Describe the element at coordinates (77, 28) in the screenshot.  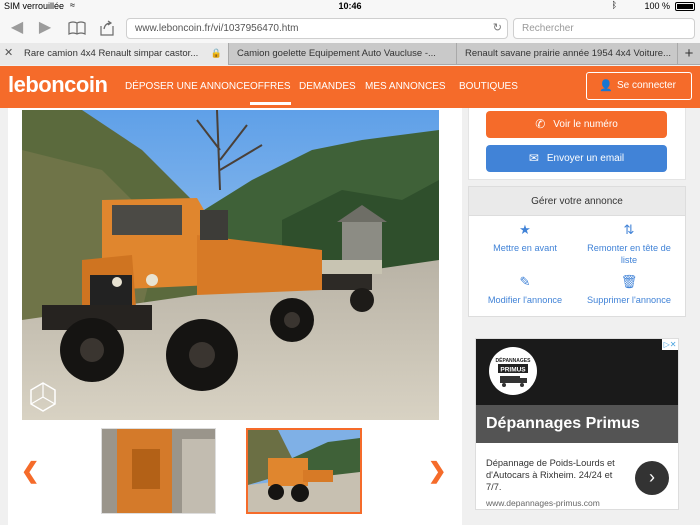
I see `bookmarks-icon` at that location.